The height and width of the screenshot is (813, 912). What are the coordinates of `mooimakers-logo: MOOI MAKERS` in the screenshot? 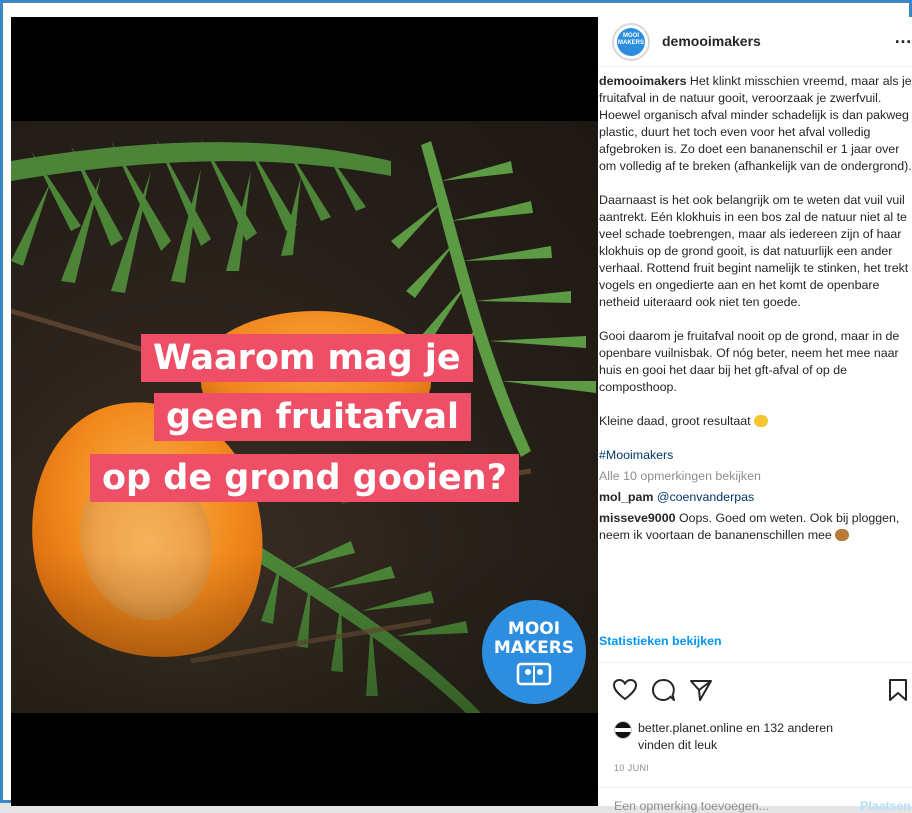 It's located at (534, 652).